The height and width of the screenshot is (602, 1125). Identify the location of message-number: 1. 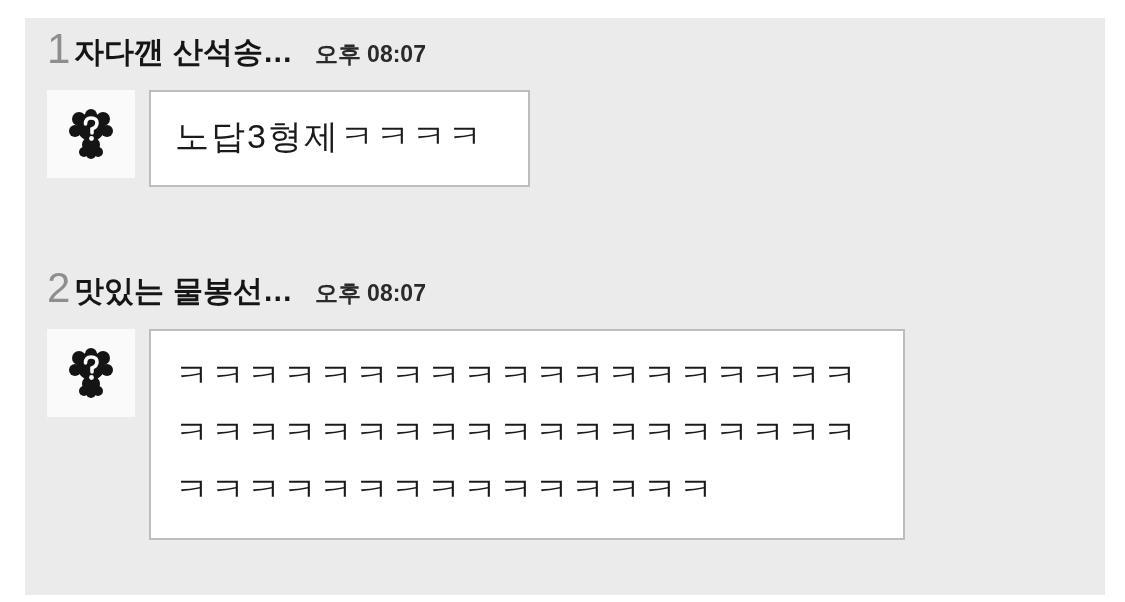
(59, 49).